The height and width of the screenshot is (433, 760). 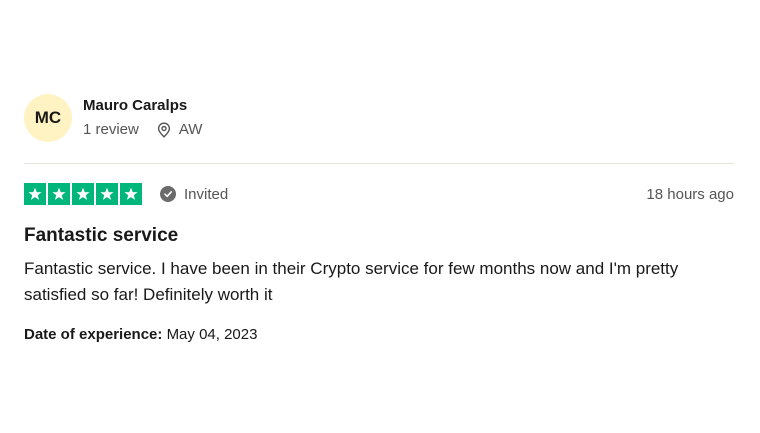 I want to click on review-timestamp: 18 hours ago, so click(x=690, y=194).